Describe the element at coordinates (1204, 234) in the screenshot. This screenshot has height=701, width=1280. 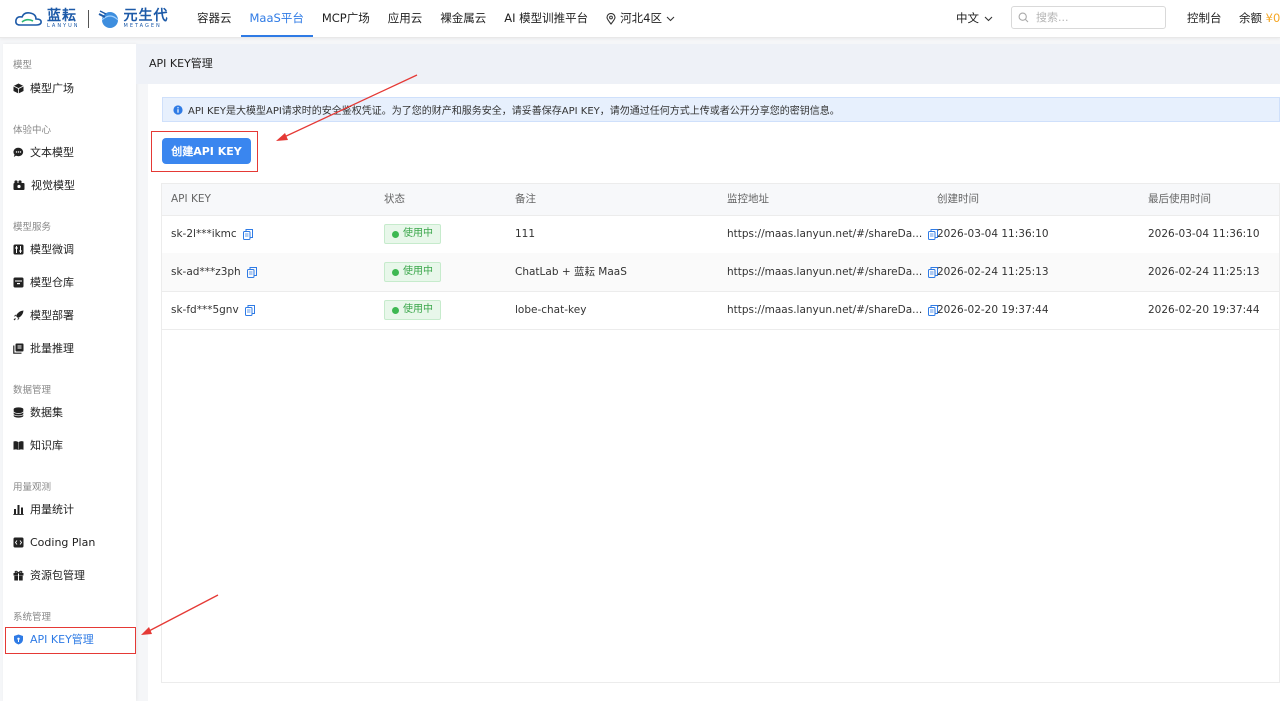
I see `last-used-cell: 2026-03-04 11:36:10` at that location.